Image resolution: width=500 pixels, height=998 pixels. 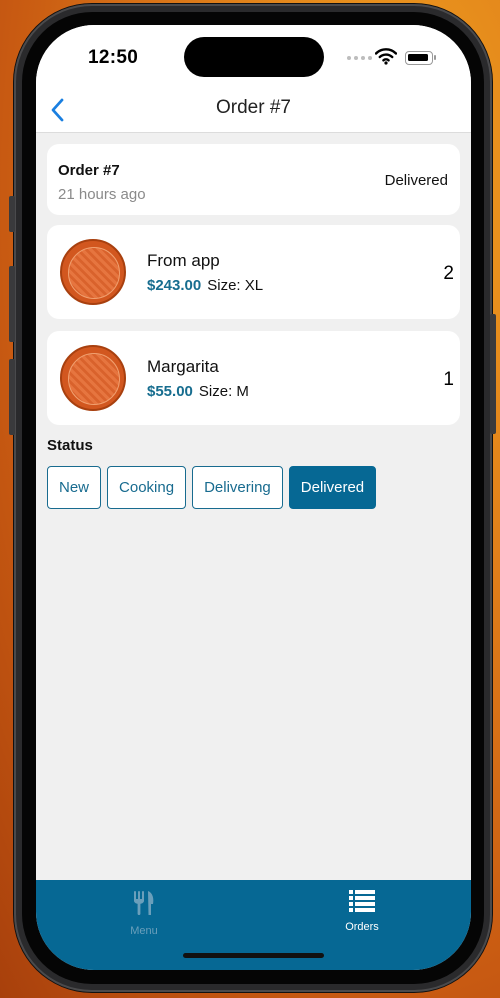 I want to click on tab-menu: Menu, so click(x=144, y=913).